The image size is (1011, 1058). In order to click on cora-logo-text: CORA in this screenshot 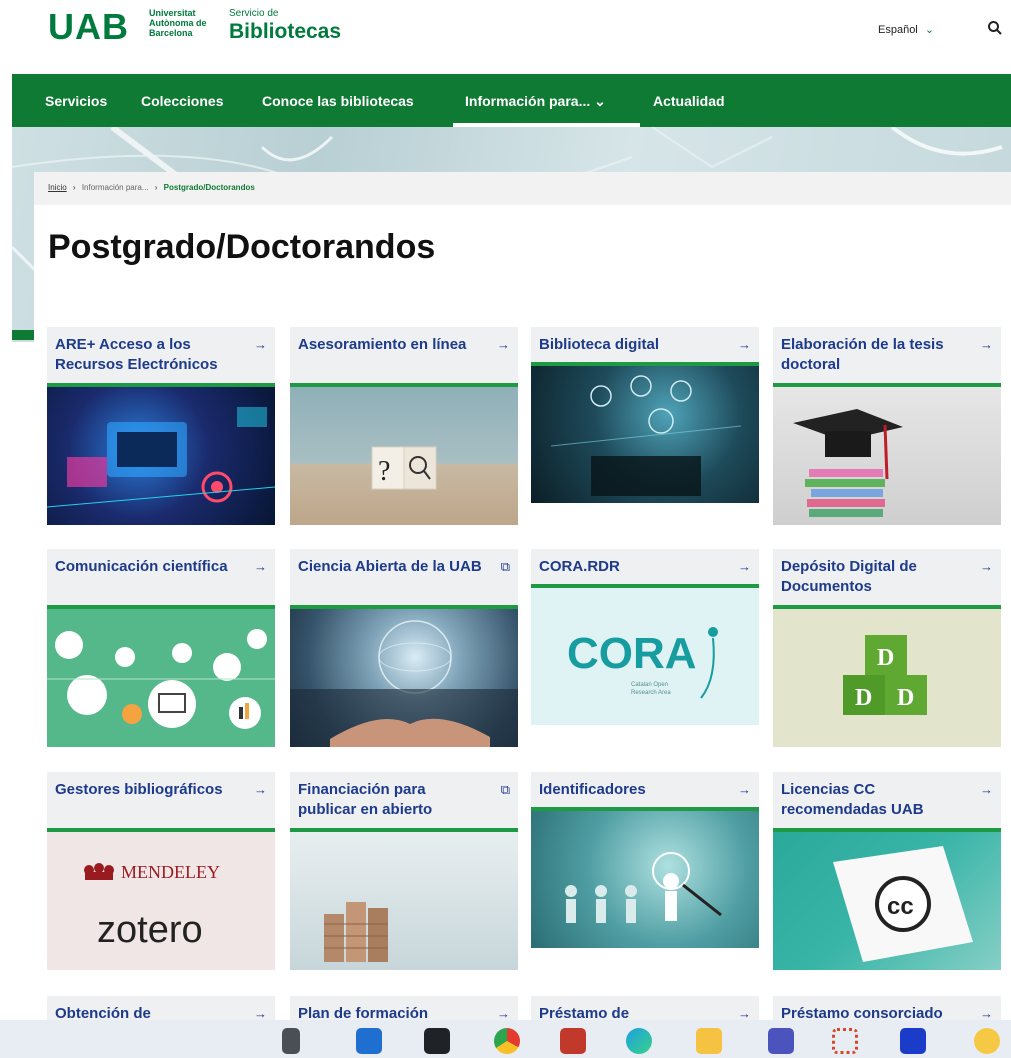, I will do `click(632, 653)`.